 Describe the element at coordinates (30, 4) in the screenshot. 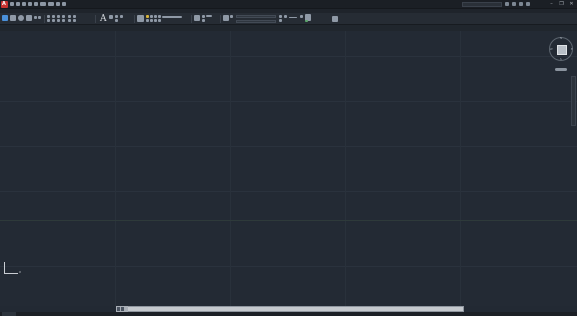

I see `save-as-icon` at that location.